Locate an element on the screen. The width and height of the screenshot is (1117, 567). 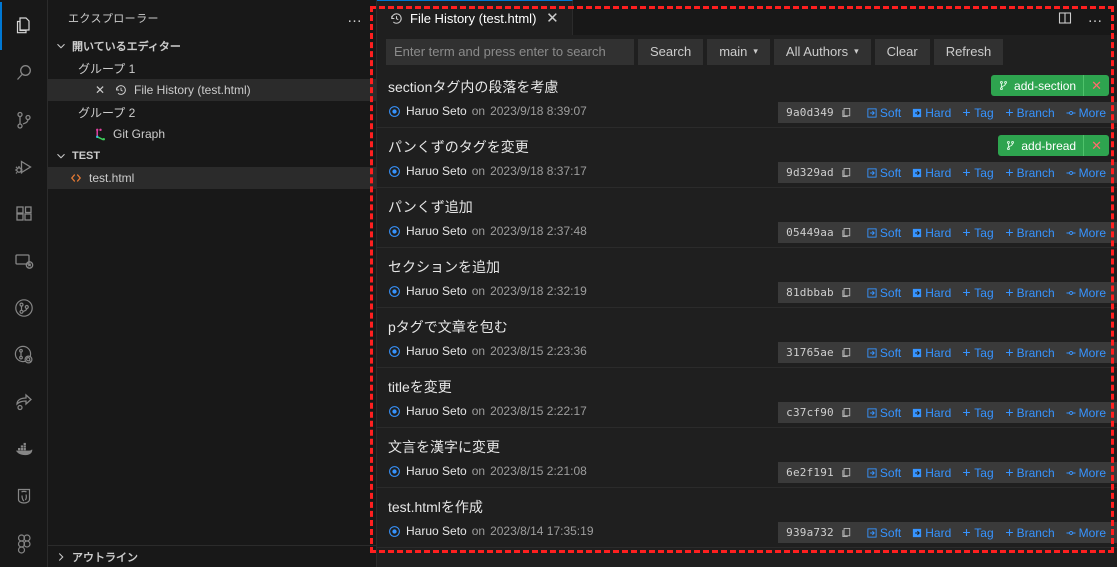
activity-item-postgresql is located at coordinates (24, 496).